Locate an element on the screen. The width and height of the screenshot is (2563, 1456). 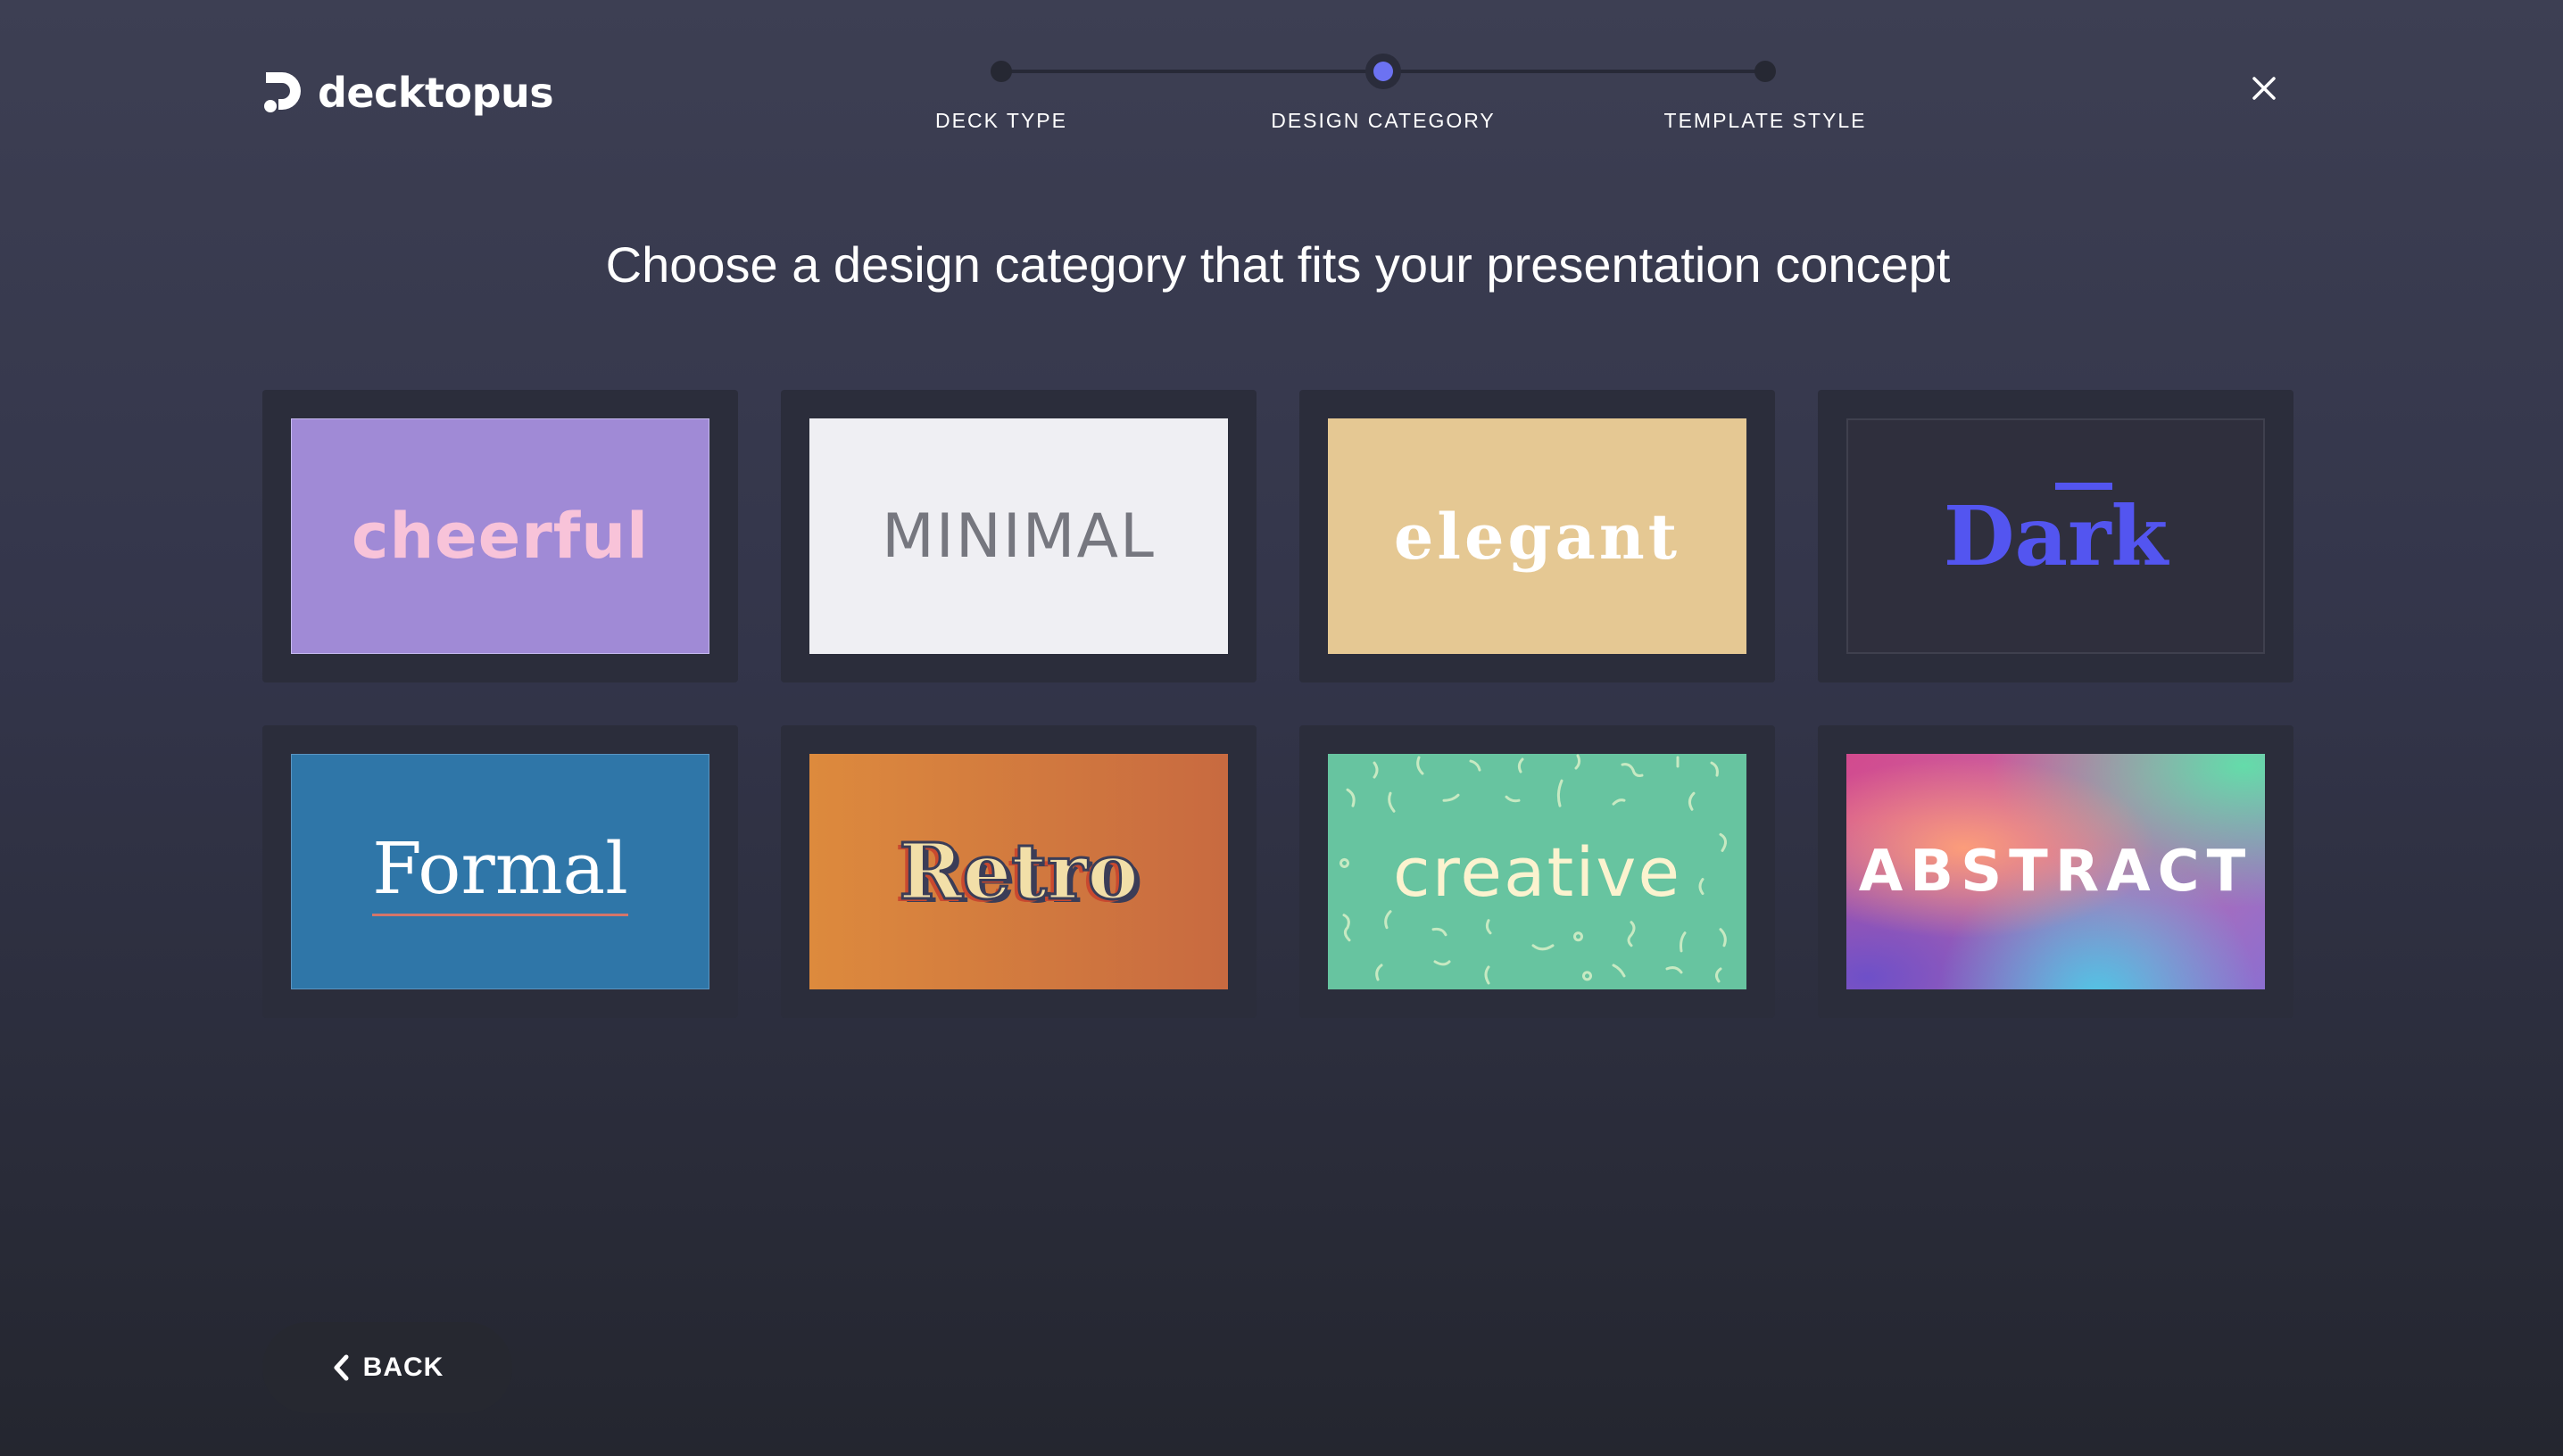
category-preview-cheerful: cheerful is located at coordinates (500, 536).